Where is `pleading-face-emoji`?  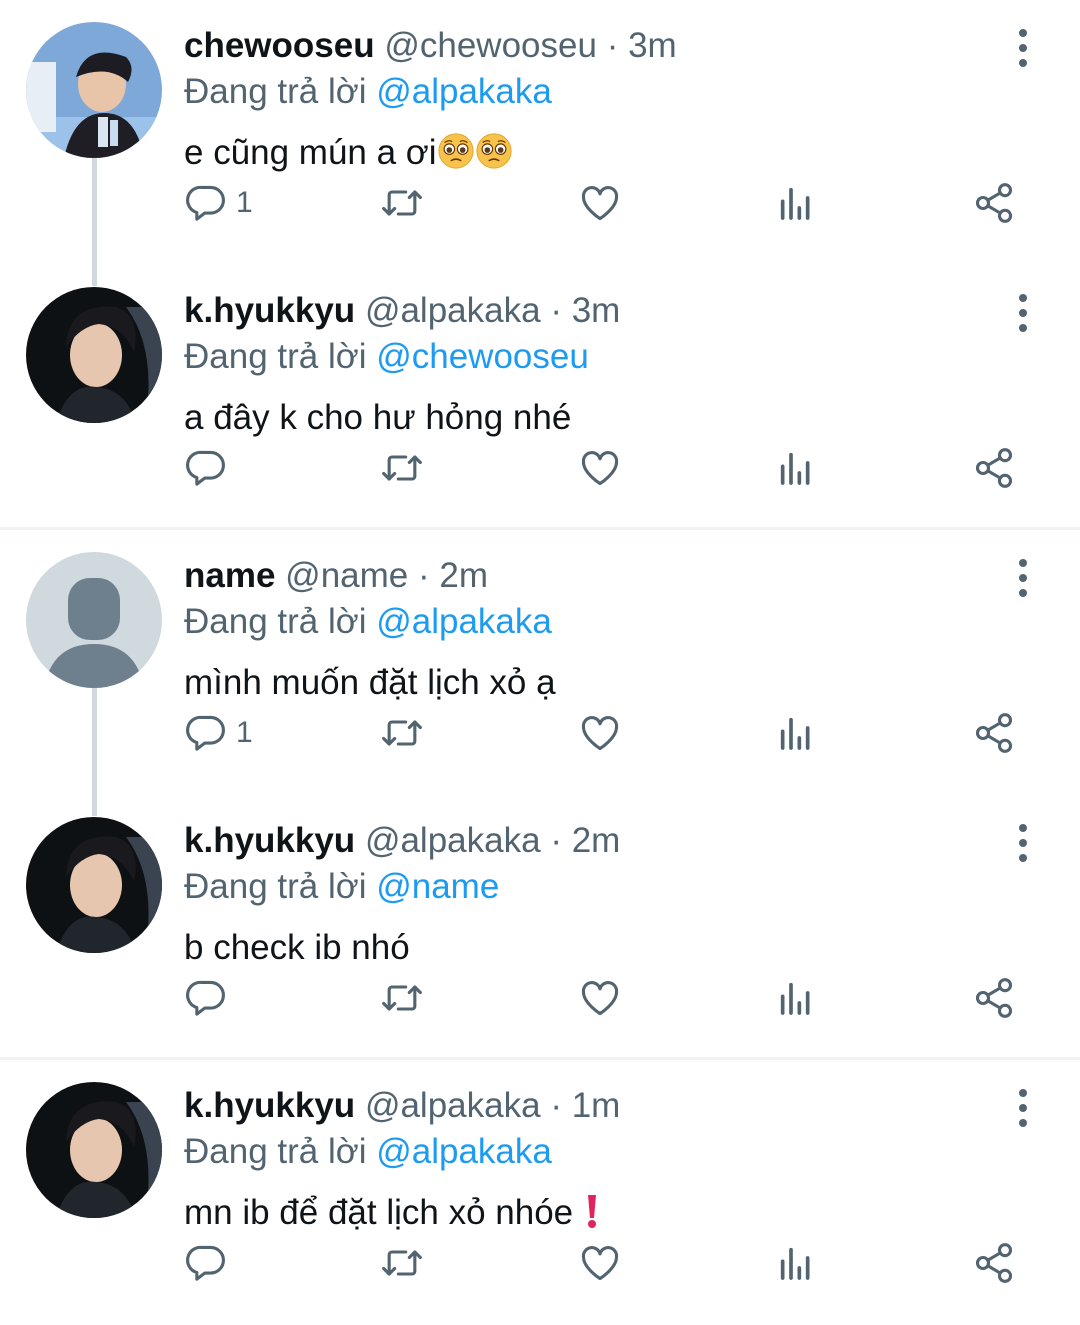
pleading-face-emoji is located at coordinates (456, 151).